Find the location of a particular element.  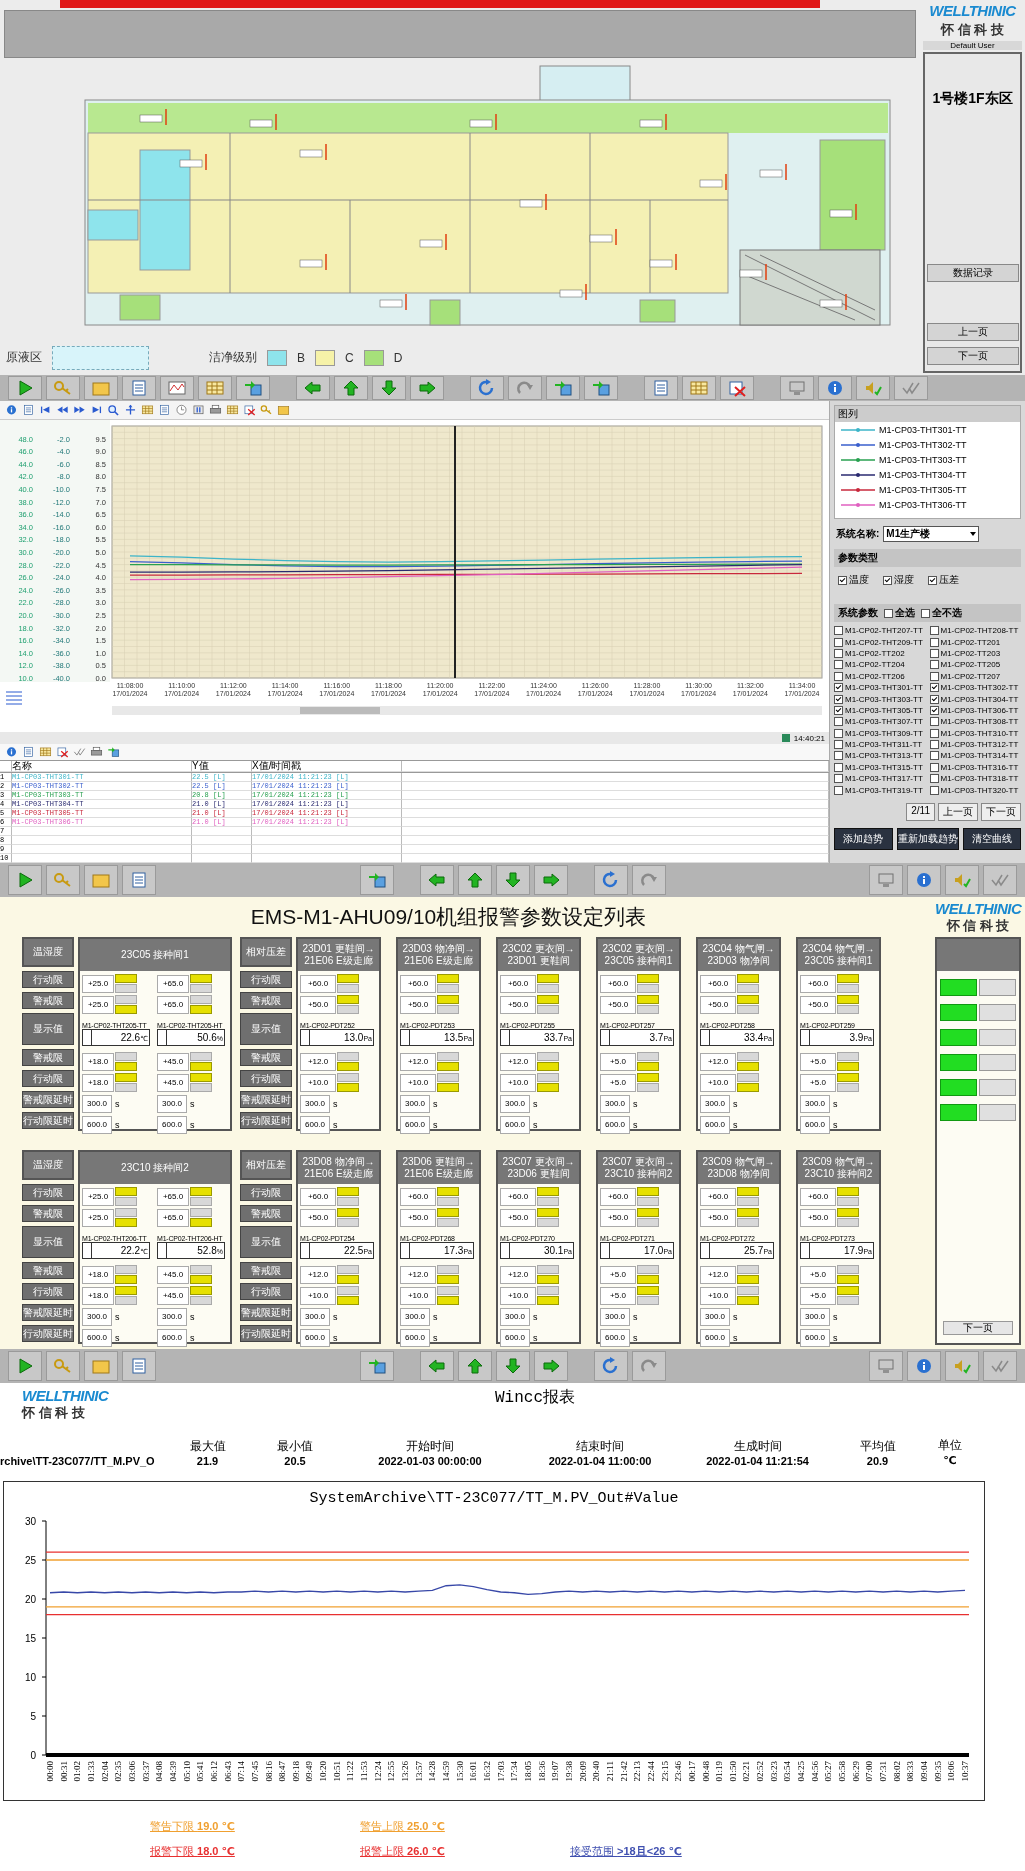

checkbox-option: 湿度 is located at coordinates (898, 580).